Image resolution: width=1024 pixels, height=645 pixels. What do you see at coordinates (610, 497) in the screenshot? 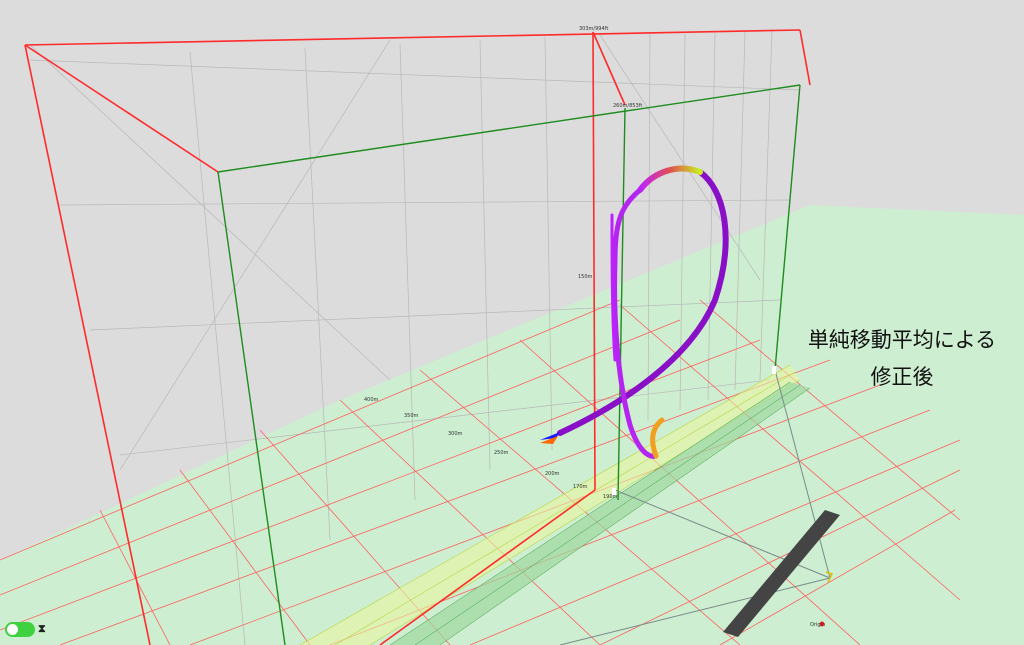
I see `label-alt-190: 190m` at bounding box center [610, 497].